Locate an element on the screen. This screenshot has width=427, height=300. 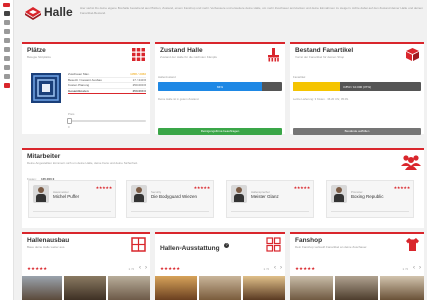
shop-rating: ★★★★★ is located at coordinates (305, 268).